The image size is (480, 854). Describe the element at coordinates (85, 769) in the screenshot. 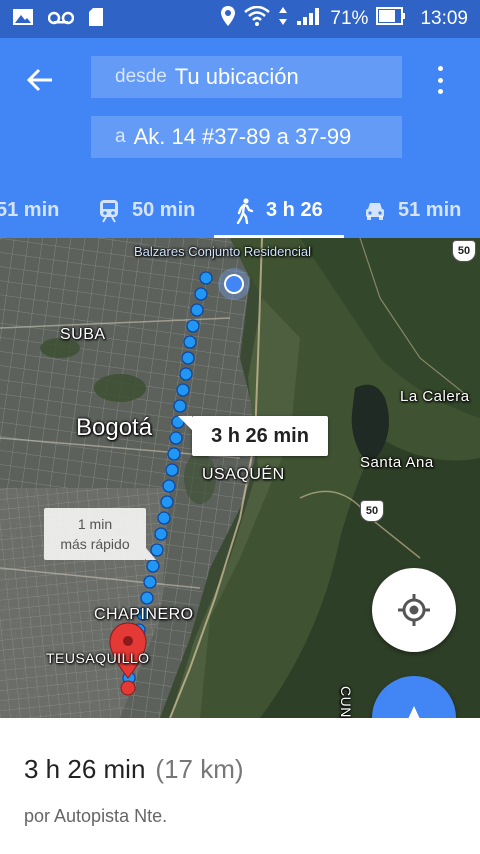

I see `route-duration: 3 h 26 min` at that location.